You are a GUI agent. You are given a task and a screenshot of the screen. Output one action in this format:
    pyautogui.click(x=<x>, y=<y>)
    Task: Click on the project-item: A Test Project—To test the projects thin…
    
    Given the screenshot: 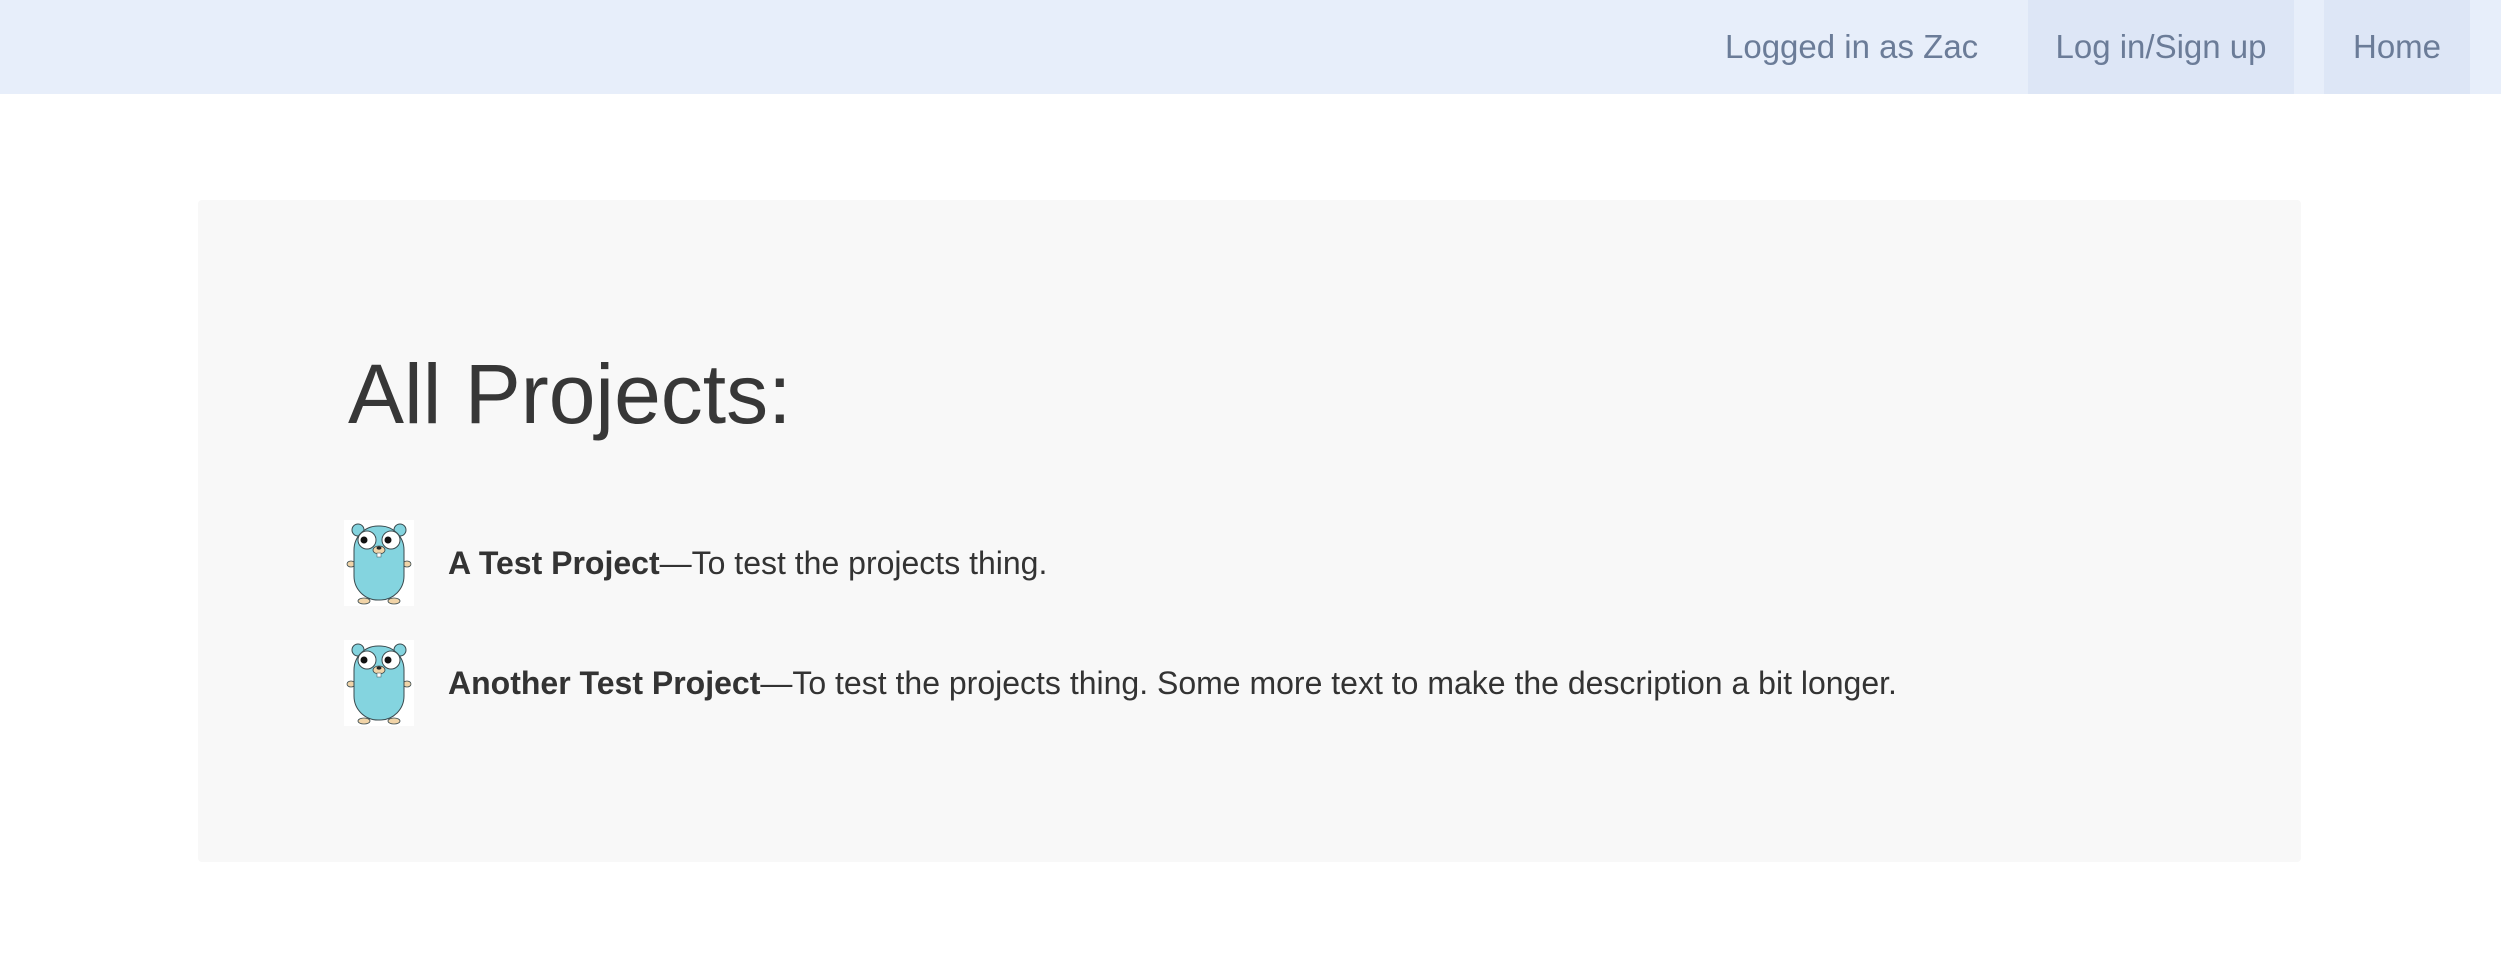 What is the action you would take?
    pyautogui.click(x=1194, y=563)
    